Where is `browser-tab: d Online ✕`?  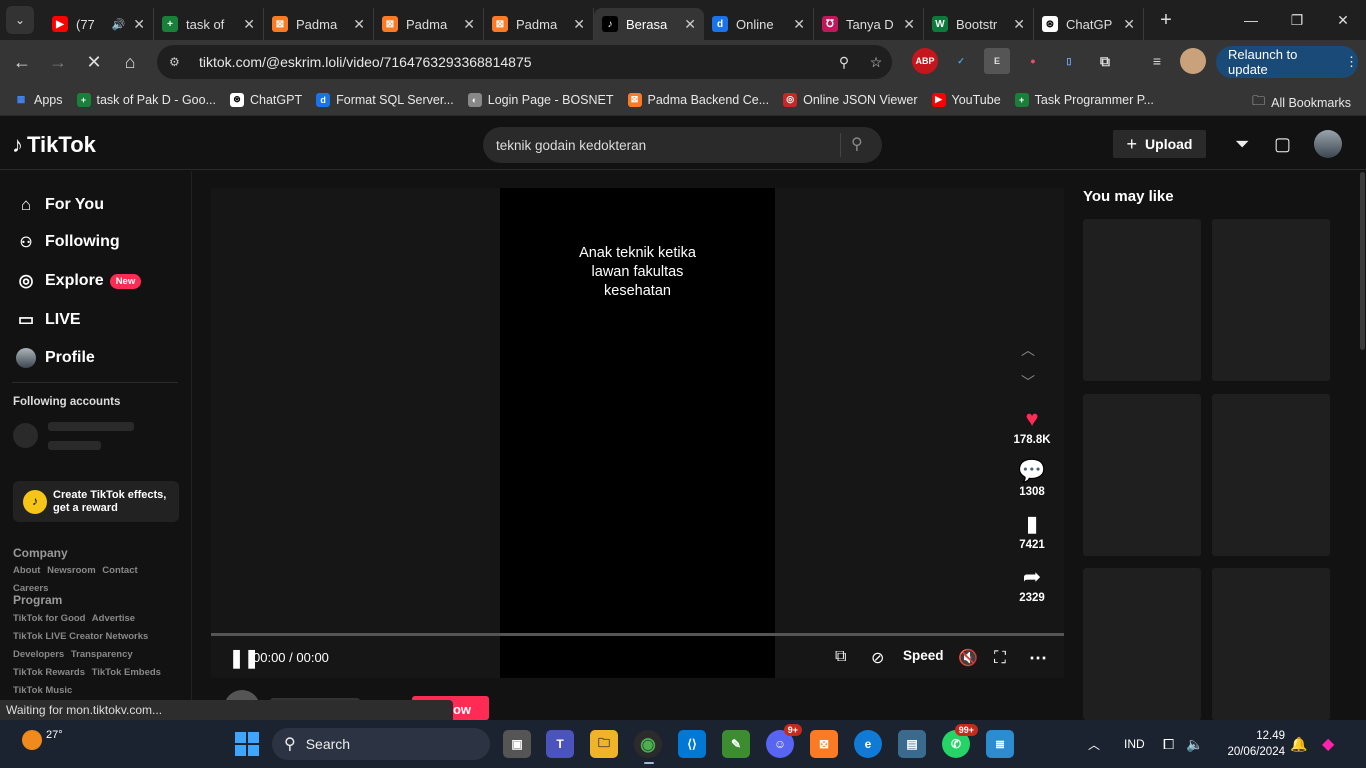
browser-tab: d Online ✕ is located at coordinates (759, 24).